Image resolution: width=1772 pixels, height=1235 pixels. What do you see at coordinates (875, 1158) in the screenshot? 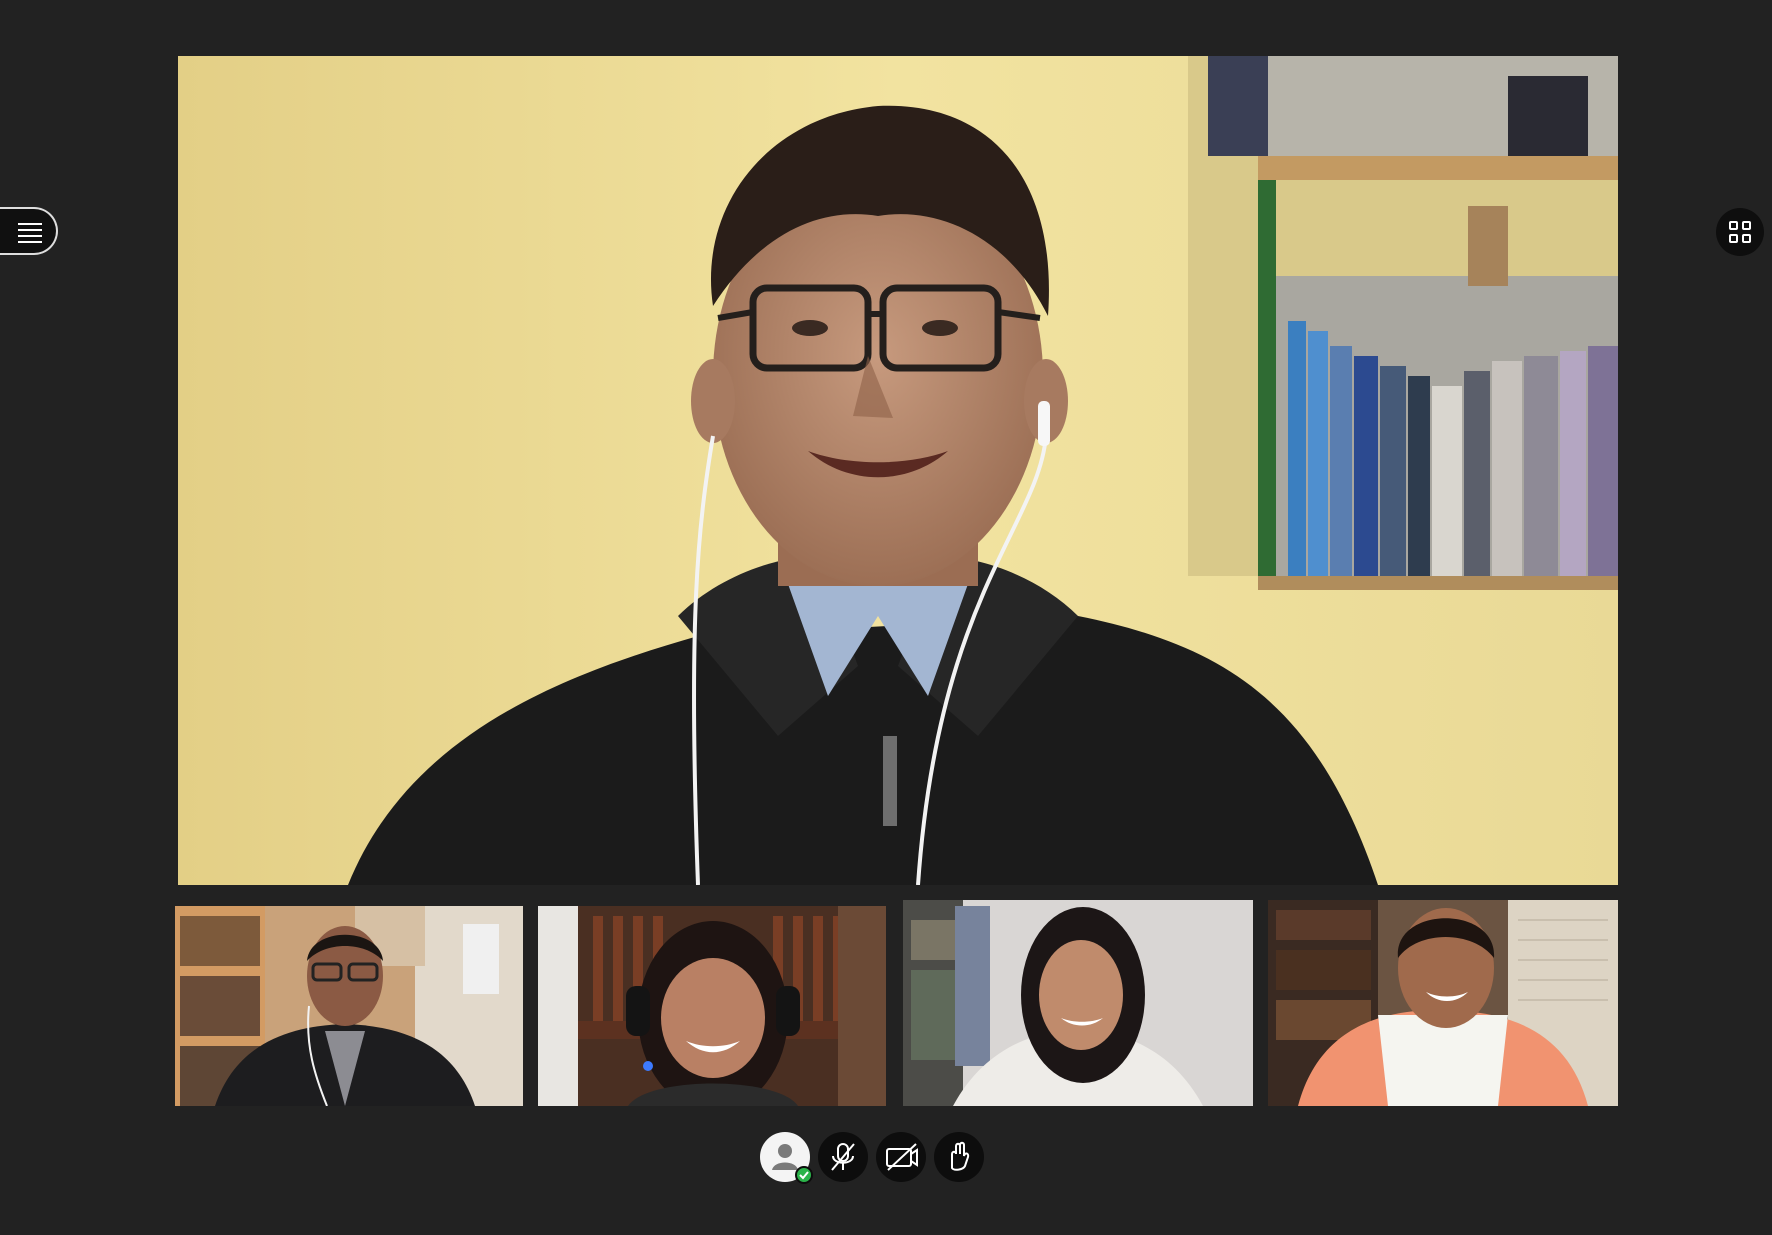
I see `call-controls-bar` at bounding box center [875, 1158].